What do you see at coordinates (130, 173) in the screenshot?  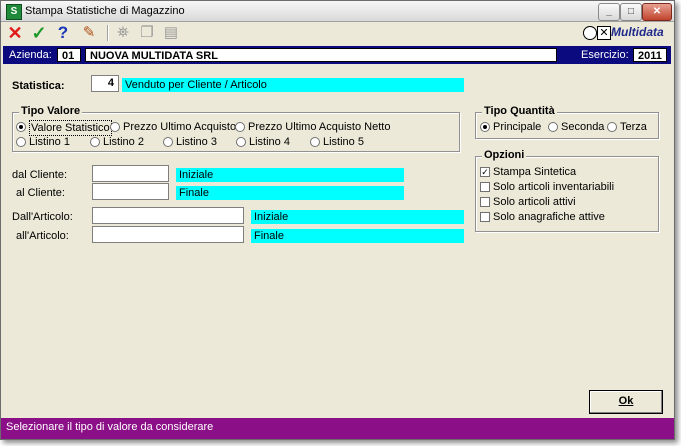 I see `dal-cliente-input` at bounding box center [130, 173].